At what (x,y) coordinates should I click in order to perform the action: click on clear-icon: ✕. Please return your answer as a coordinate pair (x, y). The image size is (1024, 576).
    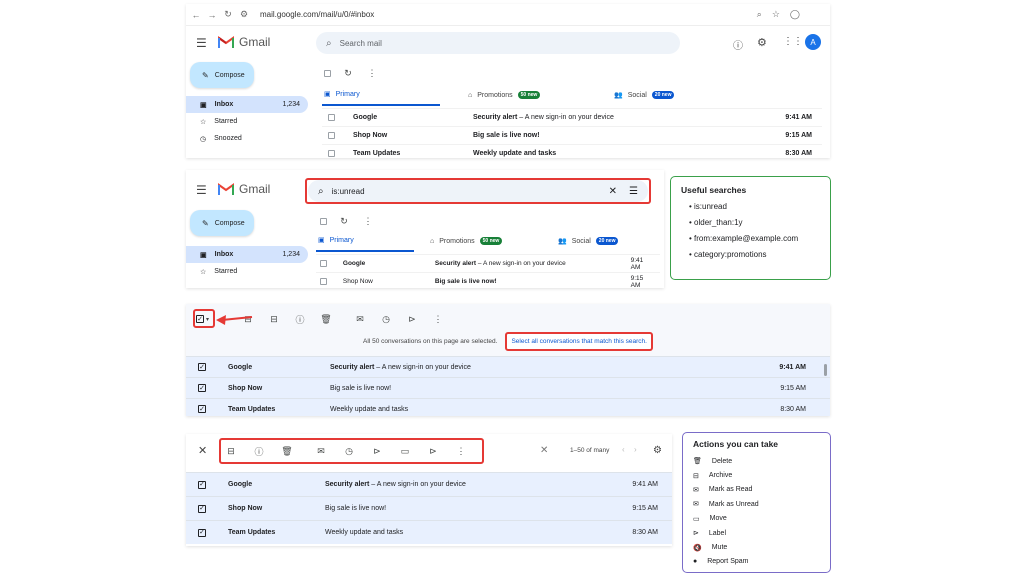
    Looking at the image, I should click on (544, 450).